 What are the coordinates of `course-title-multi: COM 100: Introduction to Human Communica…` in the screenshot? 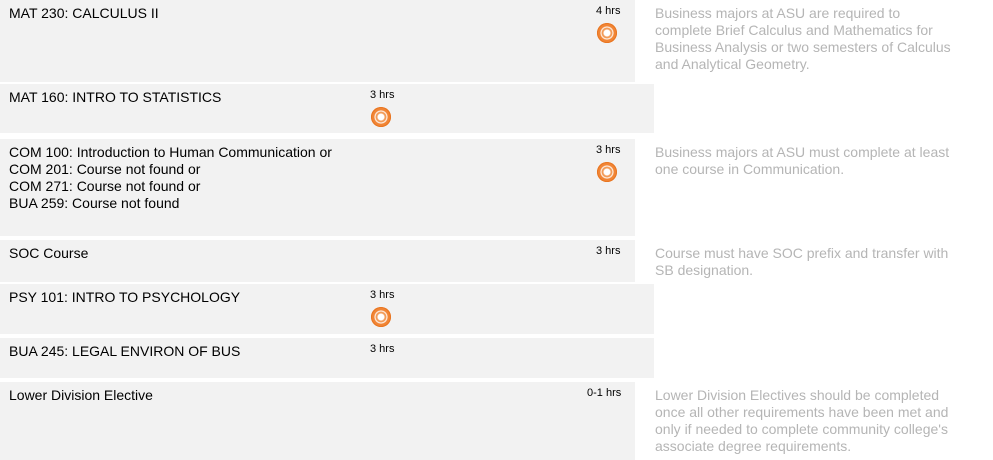 It's located at (170, 178).